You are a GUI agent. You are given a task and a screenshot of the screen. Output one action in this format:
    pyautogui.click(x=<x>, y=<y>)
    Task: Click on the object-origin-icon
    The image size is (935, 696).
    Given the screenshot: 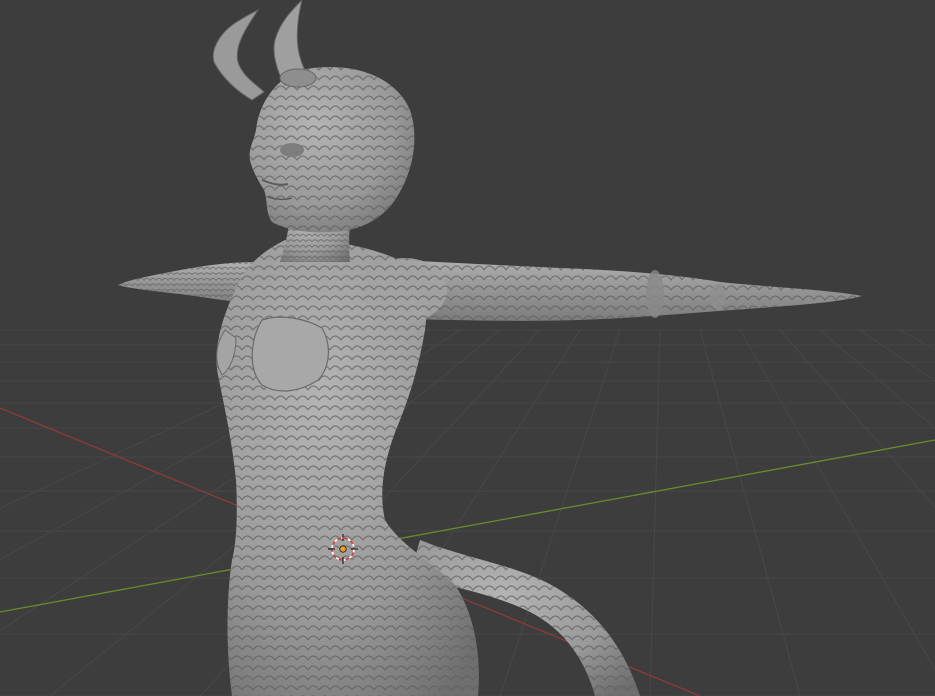 What is the action you would take?
    pyautogui.click(x=343, y=549)
    